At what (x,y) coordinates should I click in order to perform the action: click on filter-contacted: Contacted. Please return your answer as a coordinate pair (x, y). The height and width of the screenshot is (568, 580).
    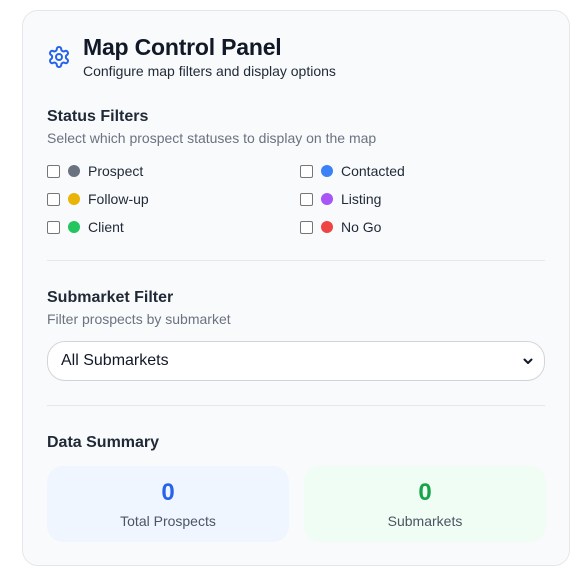
    Looking at the image, I should click on (352, 171).